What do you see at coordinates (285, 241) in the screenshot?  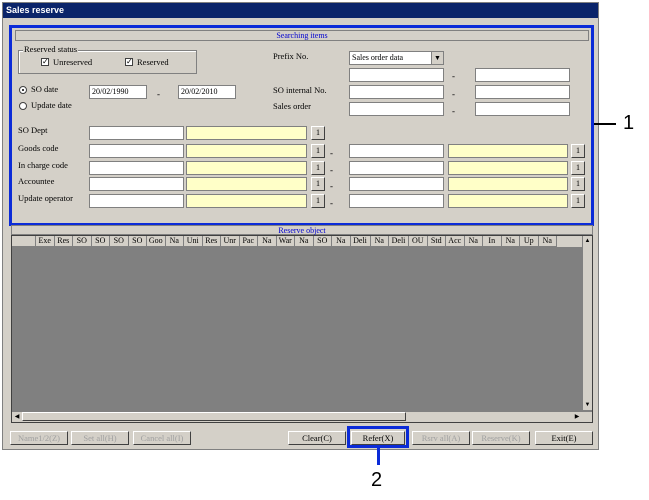 I see `column-header: War` at bounding box center [285, 241].